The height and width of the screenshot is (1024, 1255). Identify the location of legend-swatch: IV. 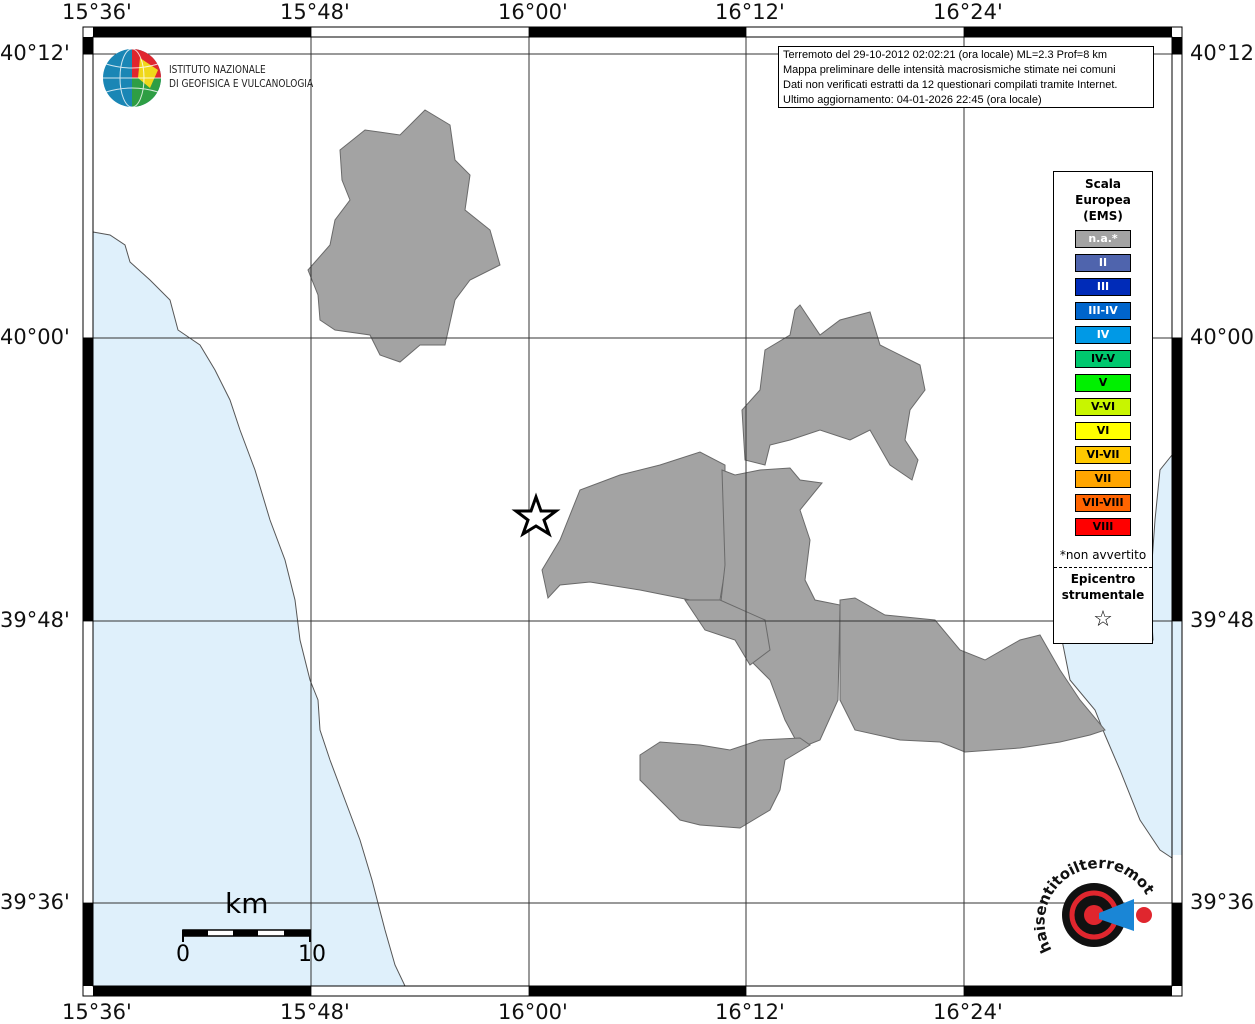
(1103, 335).